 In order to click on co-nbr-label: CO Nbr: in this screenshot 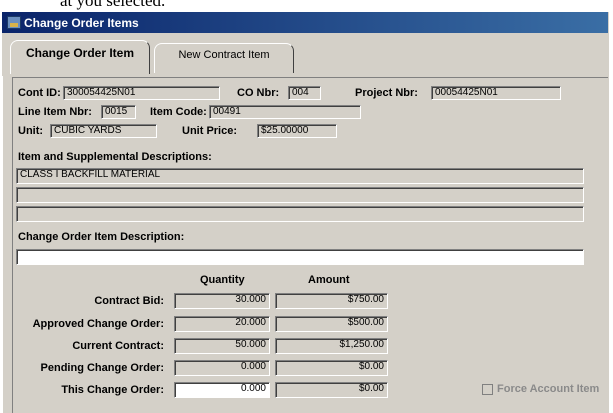, I will do `click(258, 93)`.